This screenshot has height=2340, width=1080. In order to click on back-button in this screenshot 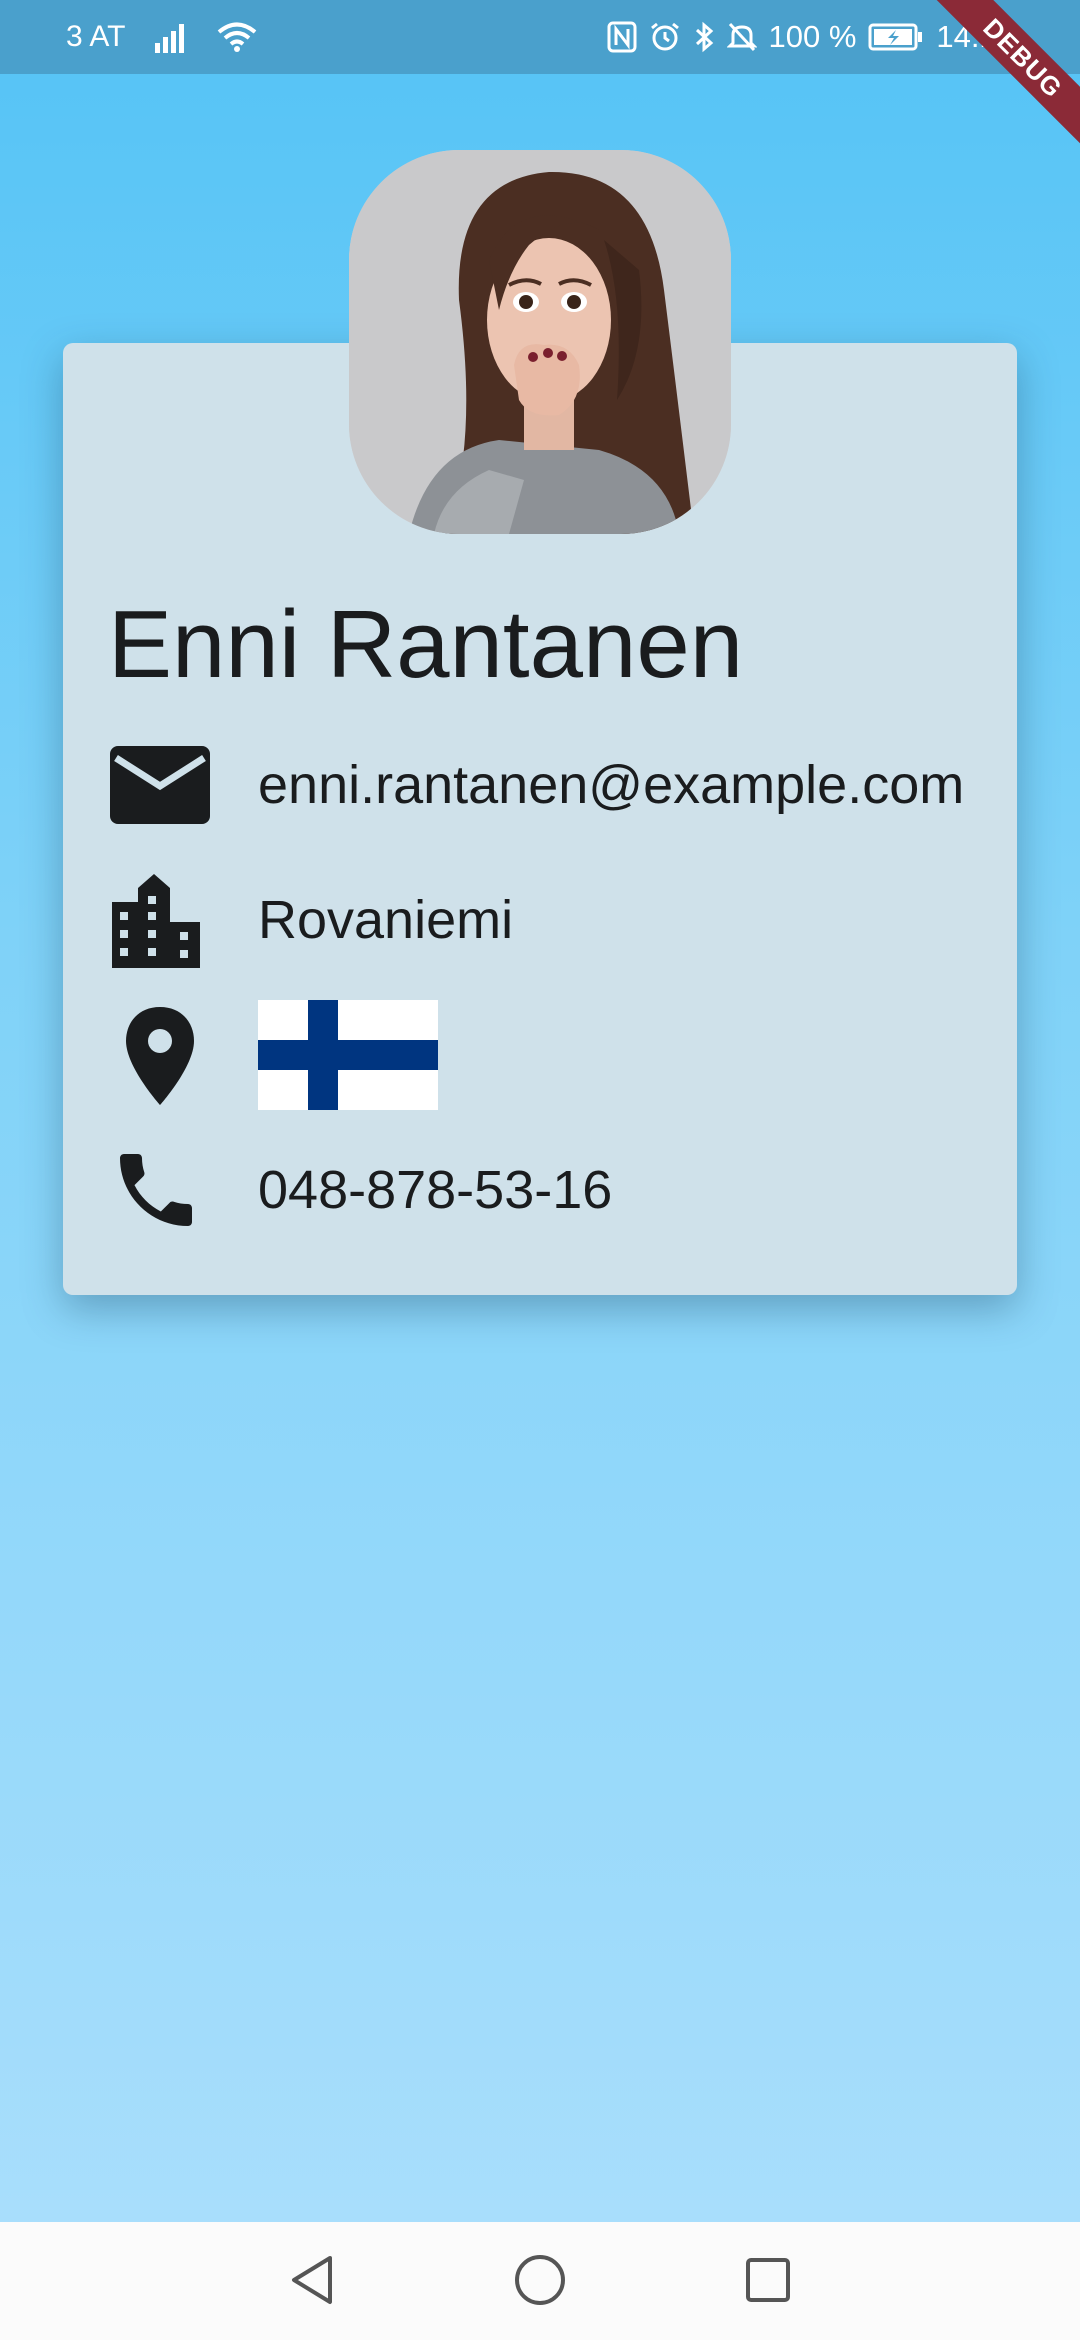, I will do `click(312, 2280)`.